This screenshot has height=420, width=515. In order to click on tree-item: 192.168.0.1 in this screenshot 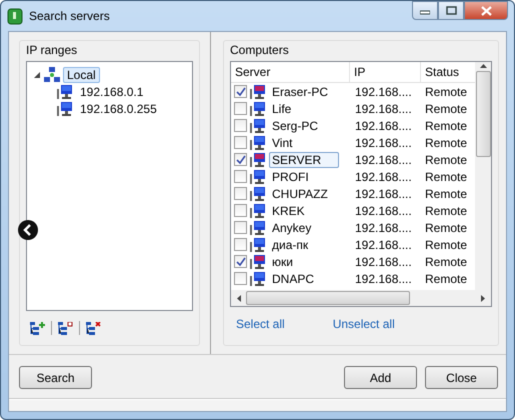, I will do `click(112, 92)`.